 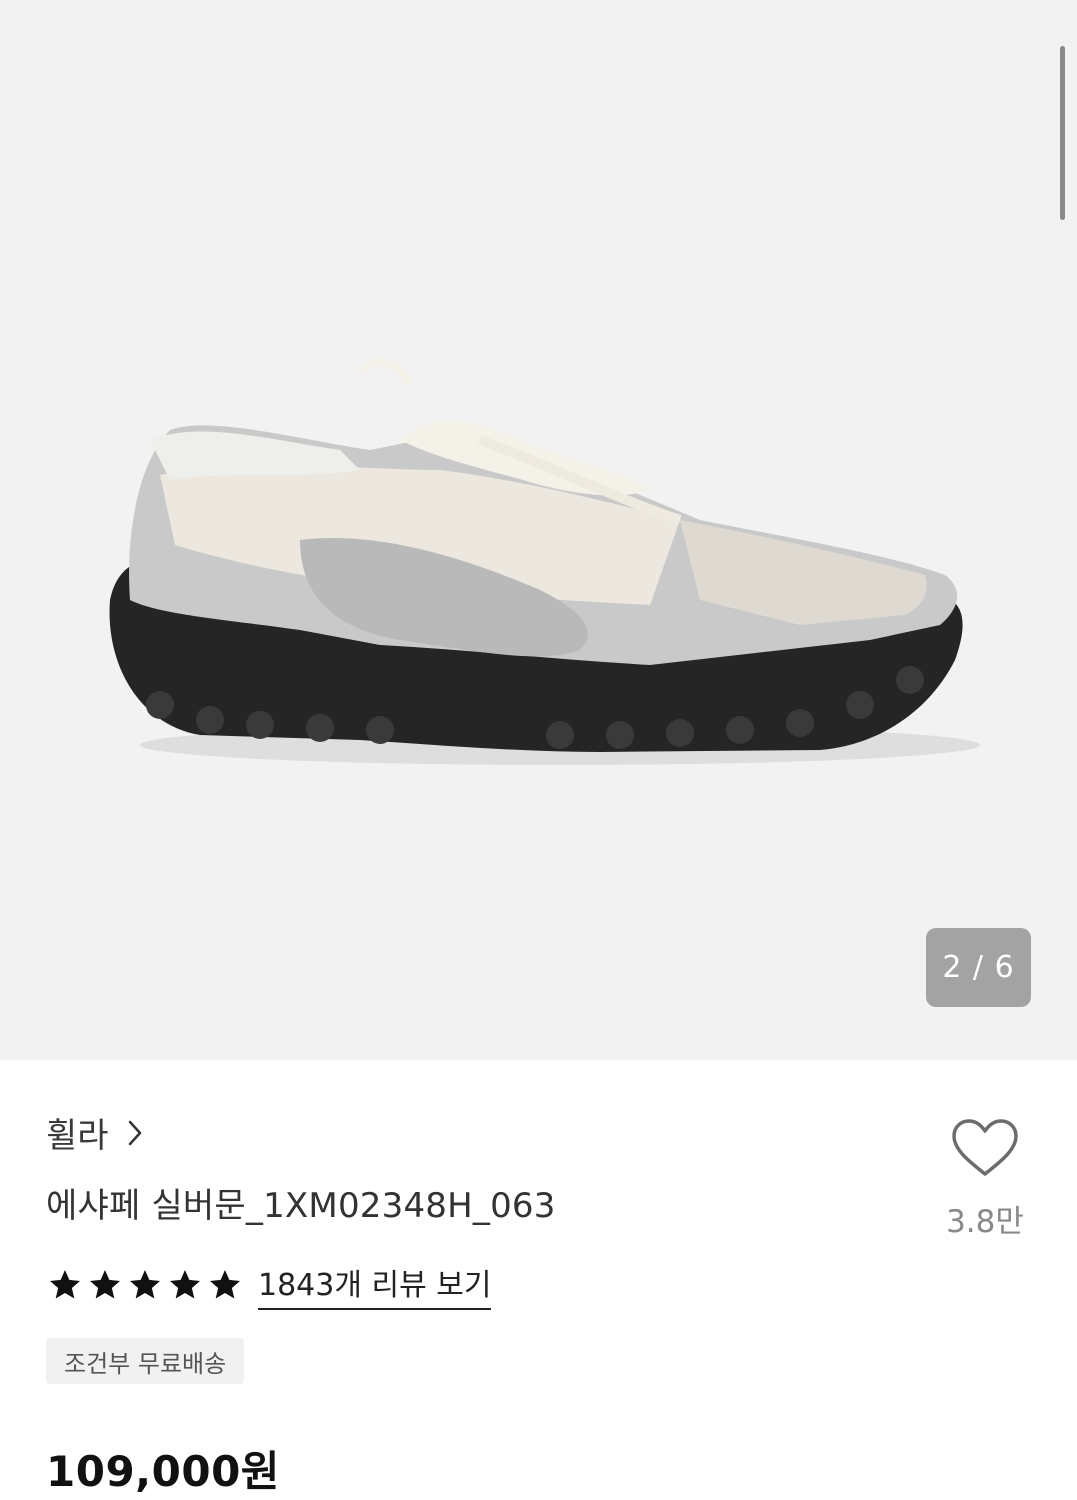 What do you see at coordinates (978, 967) in the screenshot?
I see `image-counter: 2 / 6` at bounding box center [978, 967].